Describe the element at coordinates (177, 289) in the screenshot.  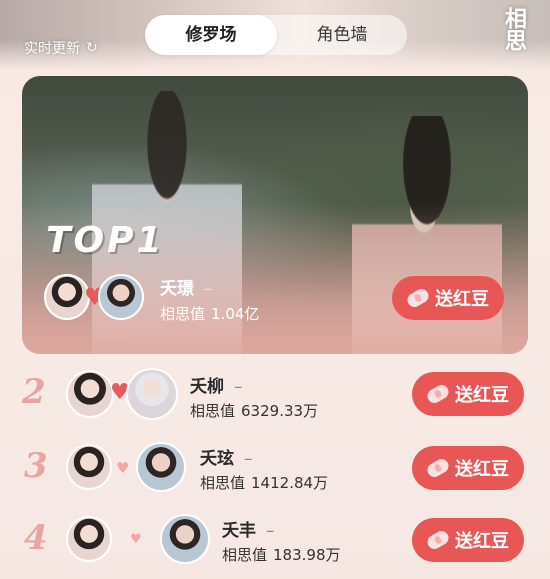
I see `pair-name-text: 夭璟` at that location.